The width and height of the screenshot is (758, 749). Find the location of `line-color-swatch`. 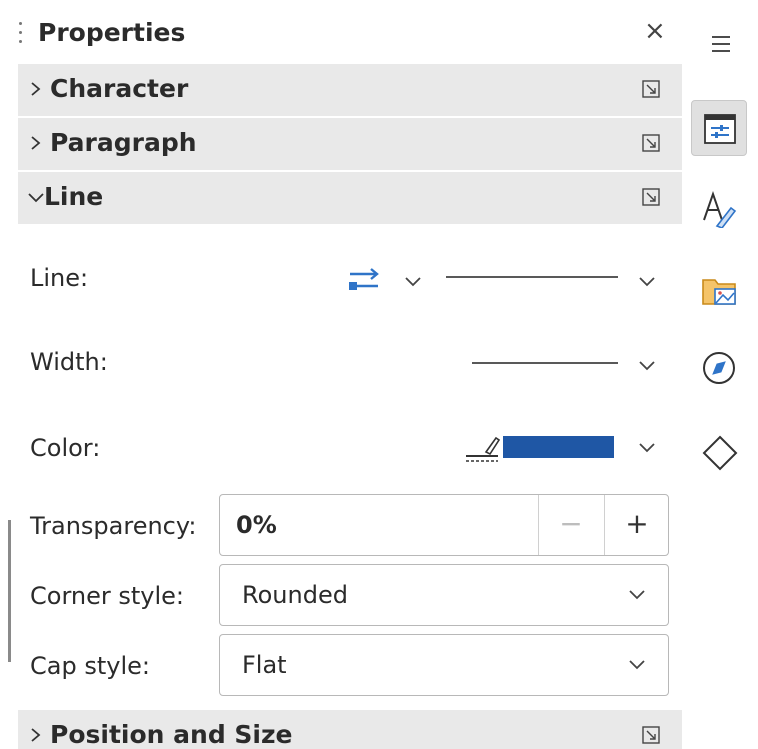

line-color-swatch is located at coordinates (558, 447).